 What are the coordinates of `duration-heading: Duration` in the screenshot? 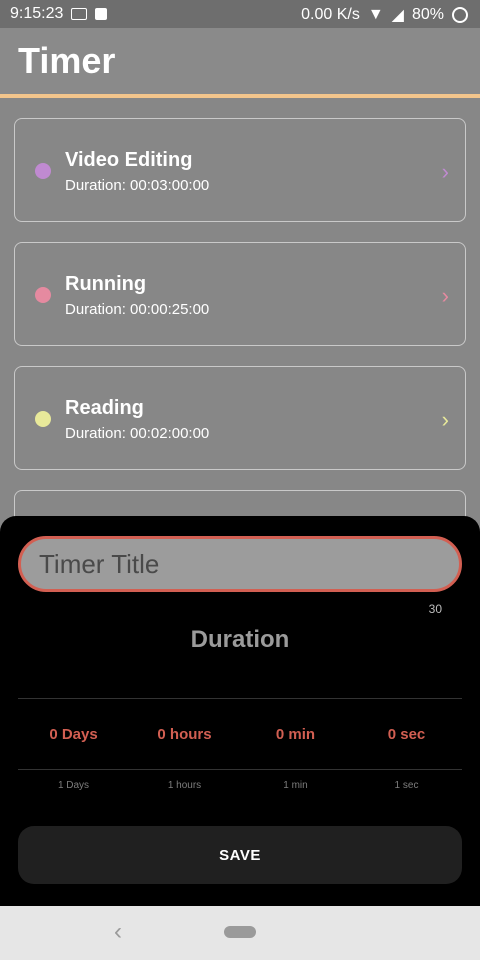 It's located at (240, 639).